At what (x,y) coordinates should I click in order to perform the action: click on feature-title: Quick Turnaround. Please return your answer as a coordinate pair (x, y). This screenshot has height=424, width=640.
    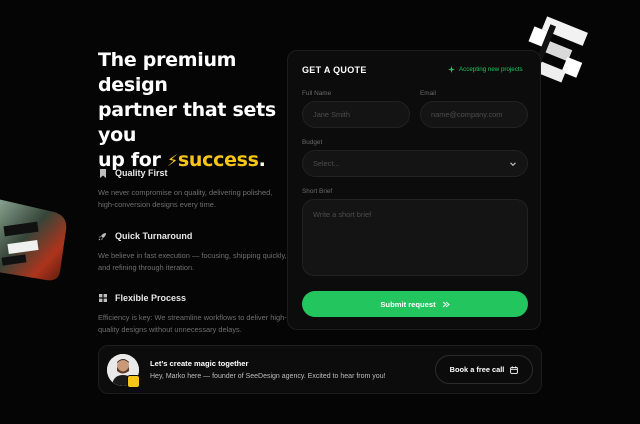
    Looking at the image, I should click on (154, 236).